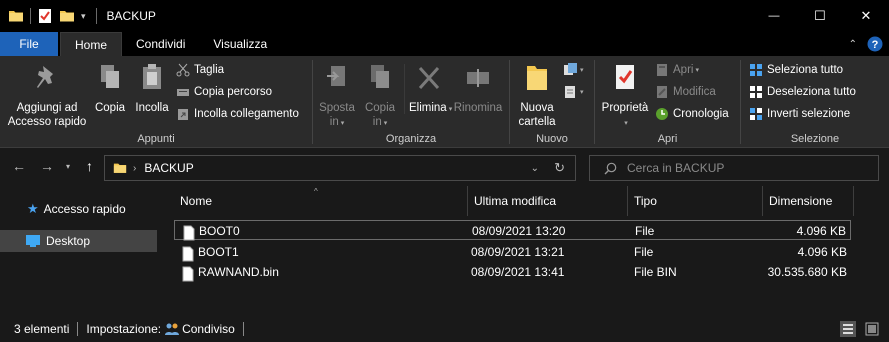 The image size is (889, 342). What do you see at coordinates (183, 70) in the screenshot?
I see `scissors-icon` at bounding box center [183, 70].